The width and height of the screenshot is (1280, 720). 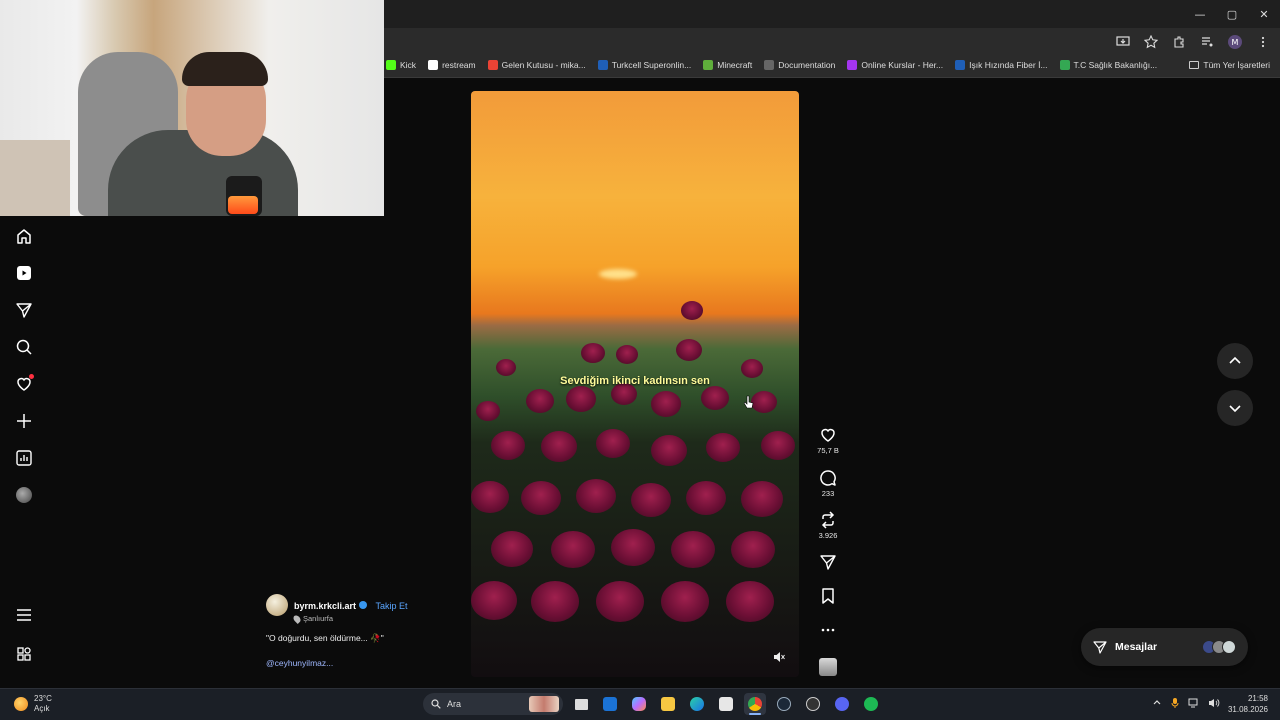 What do you see at coordinates (392, 606) in the screenshot?
I see `follow-button: Takip Et` at bounding box center [392, 606].